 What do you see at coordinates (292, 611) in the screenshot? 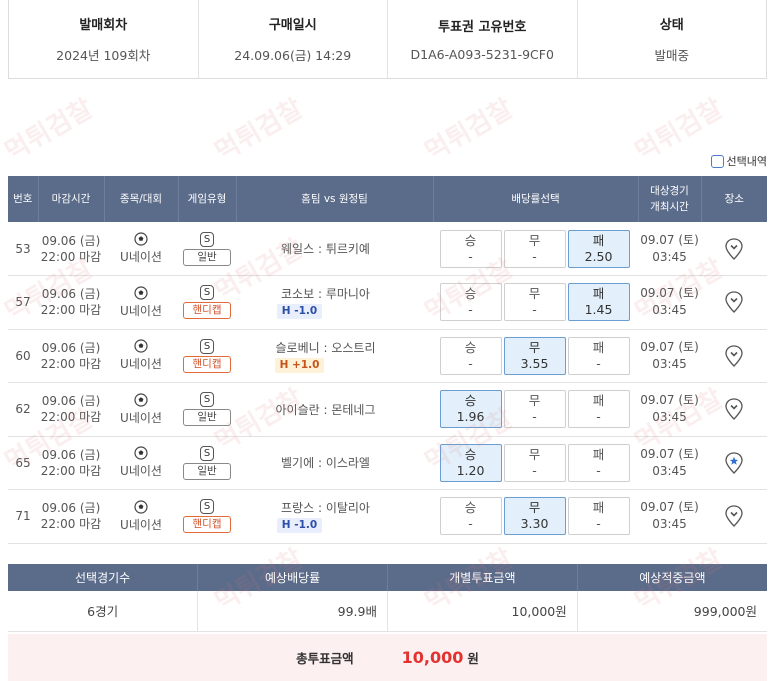
I see `summary-odds-value: 99.9배` at bounding box center [292, 611].